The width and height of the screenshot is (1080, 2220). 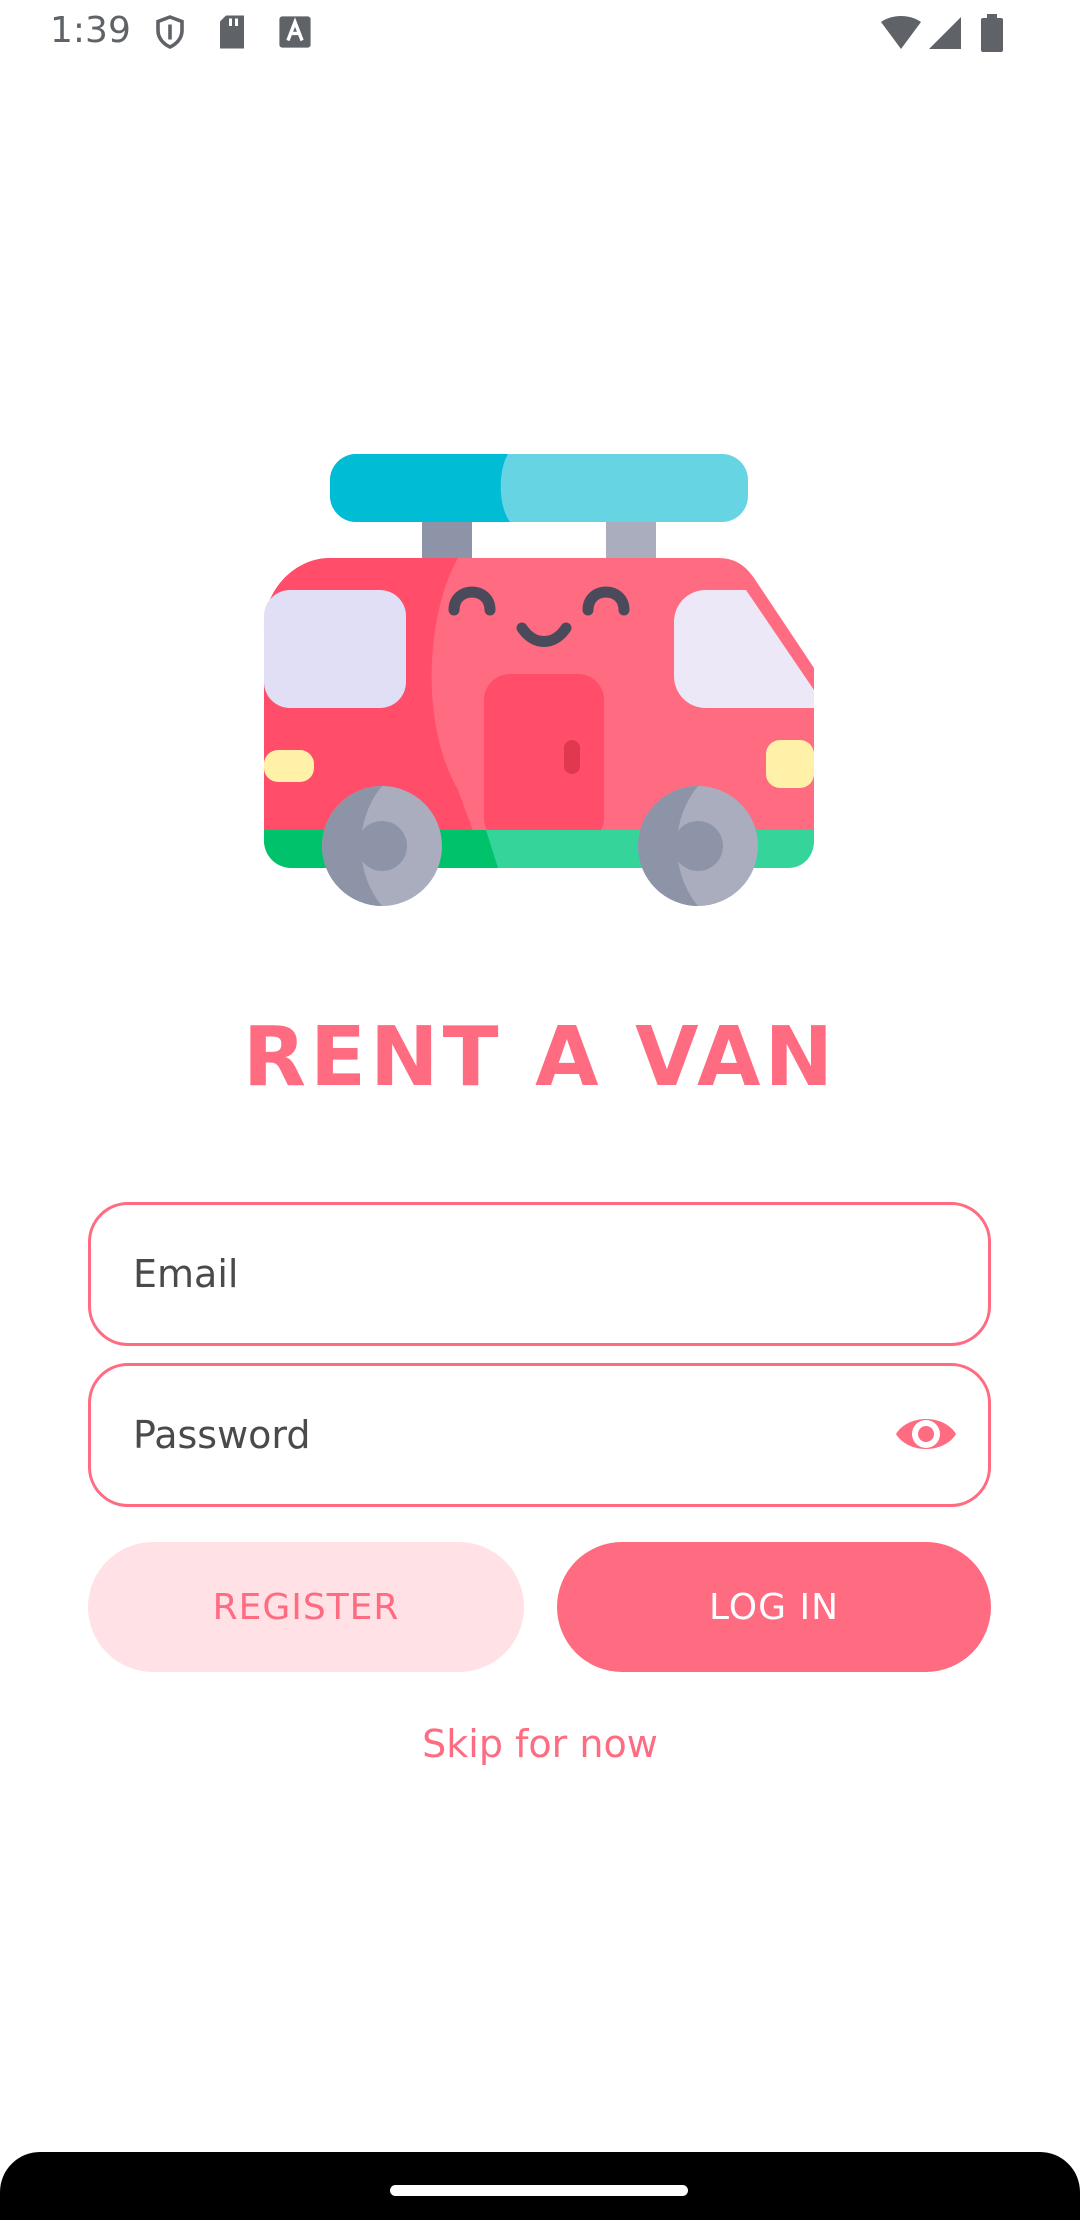 What do you see at coordinates (774, 1607) in the screenshot?
I see `login-button: LOG IN` at bounding box center [774, 1607].